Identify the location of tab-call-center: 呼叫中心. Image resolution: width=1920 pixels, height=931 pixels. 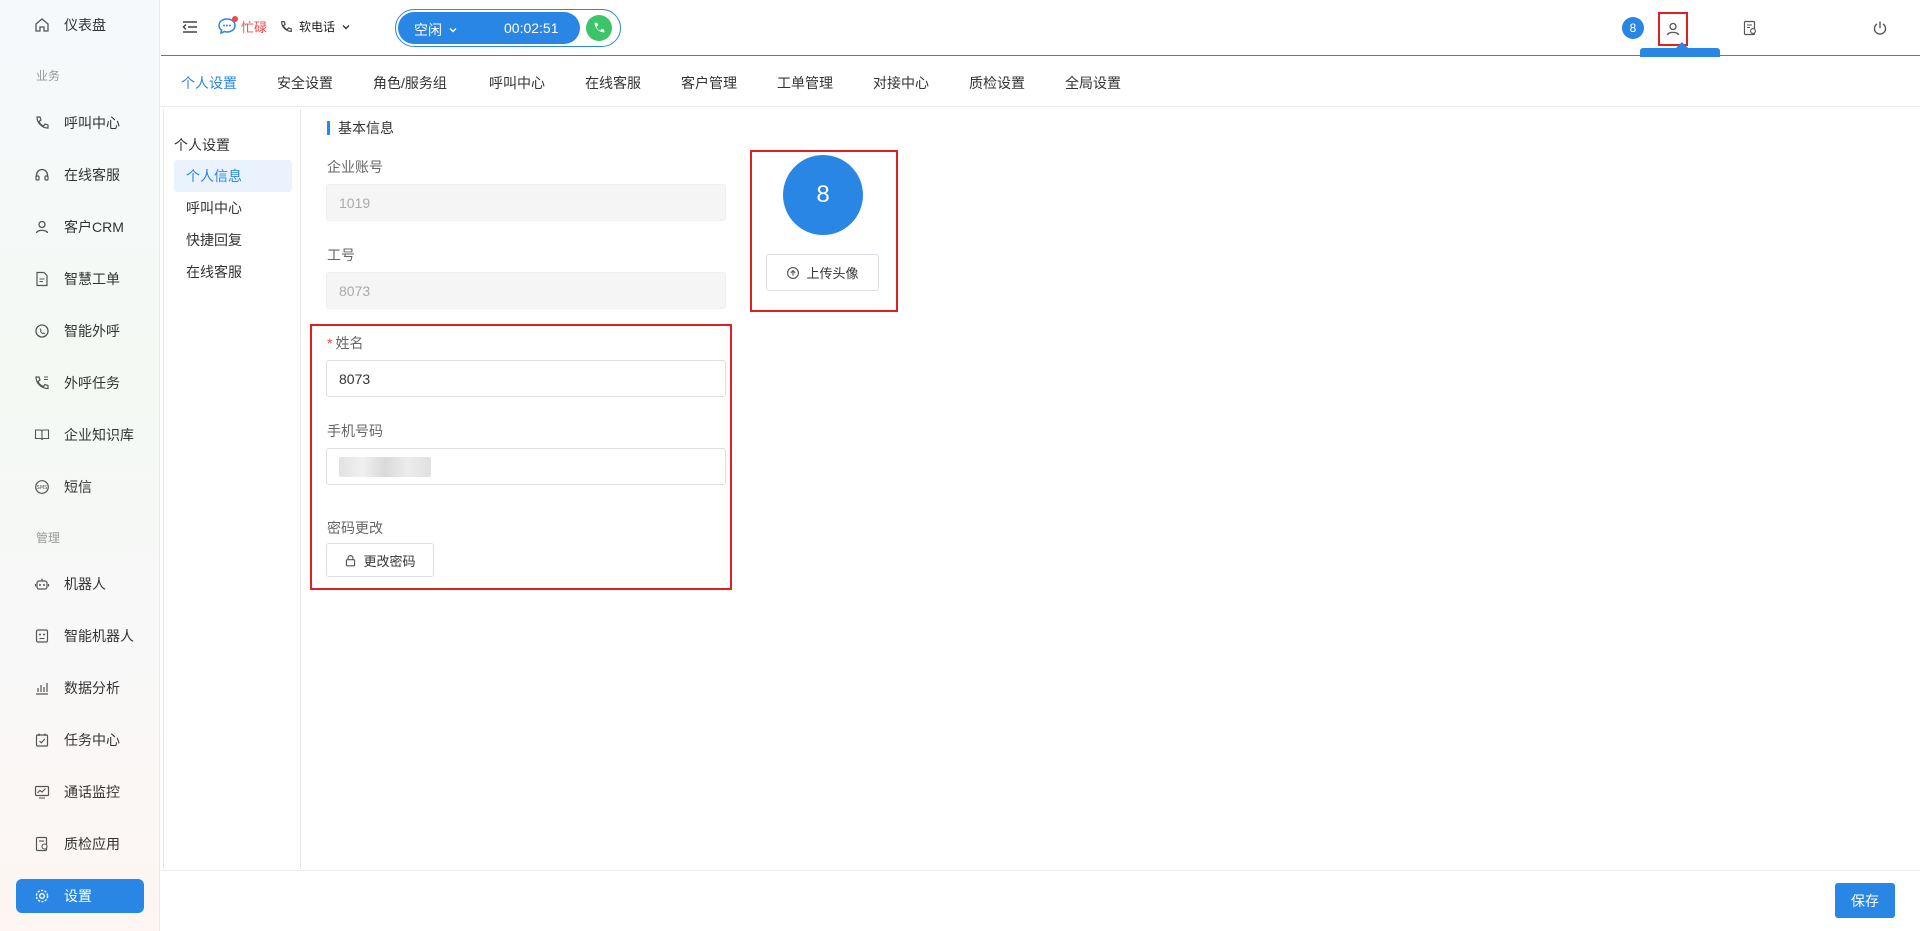
(517, 83).